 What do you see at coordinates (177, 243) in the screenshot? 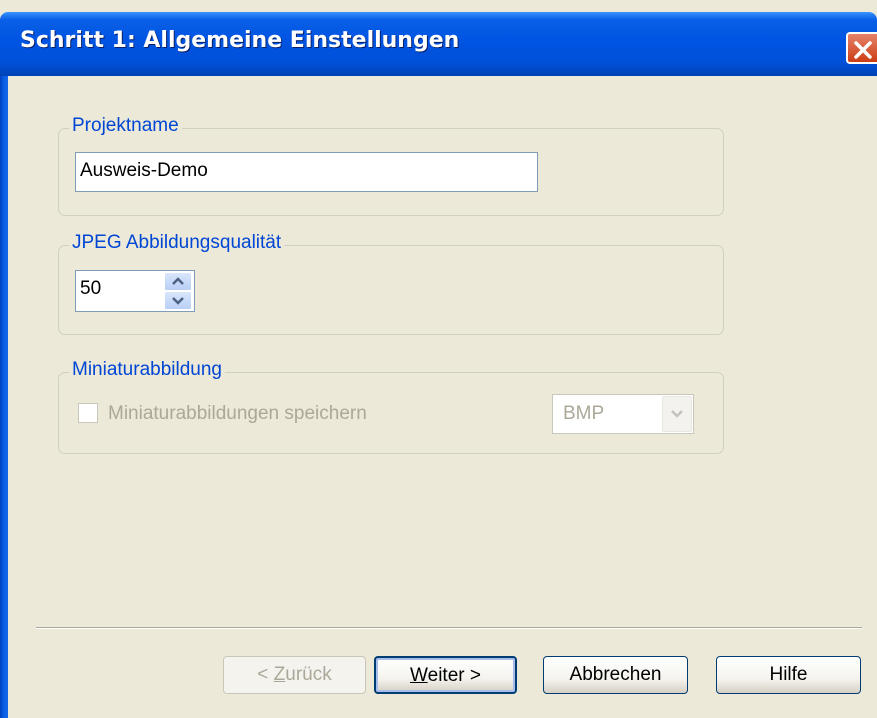
I see `jpeg-quality-legend: JPEG Abbildungsqualität` at bounding box center [177, 243].